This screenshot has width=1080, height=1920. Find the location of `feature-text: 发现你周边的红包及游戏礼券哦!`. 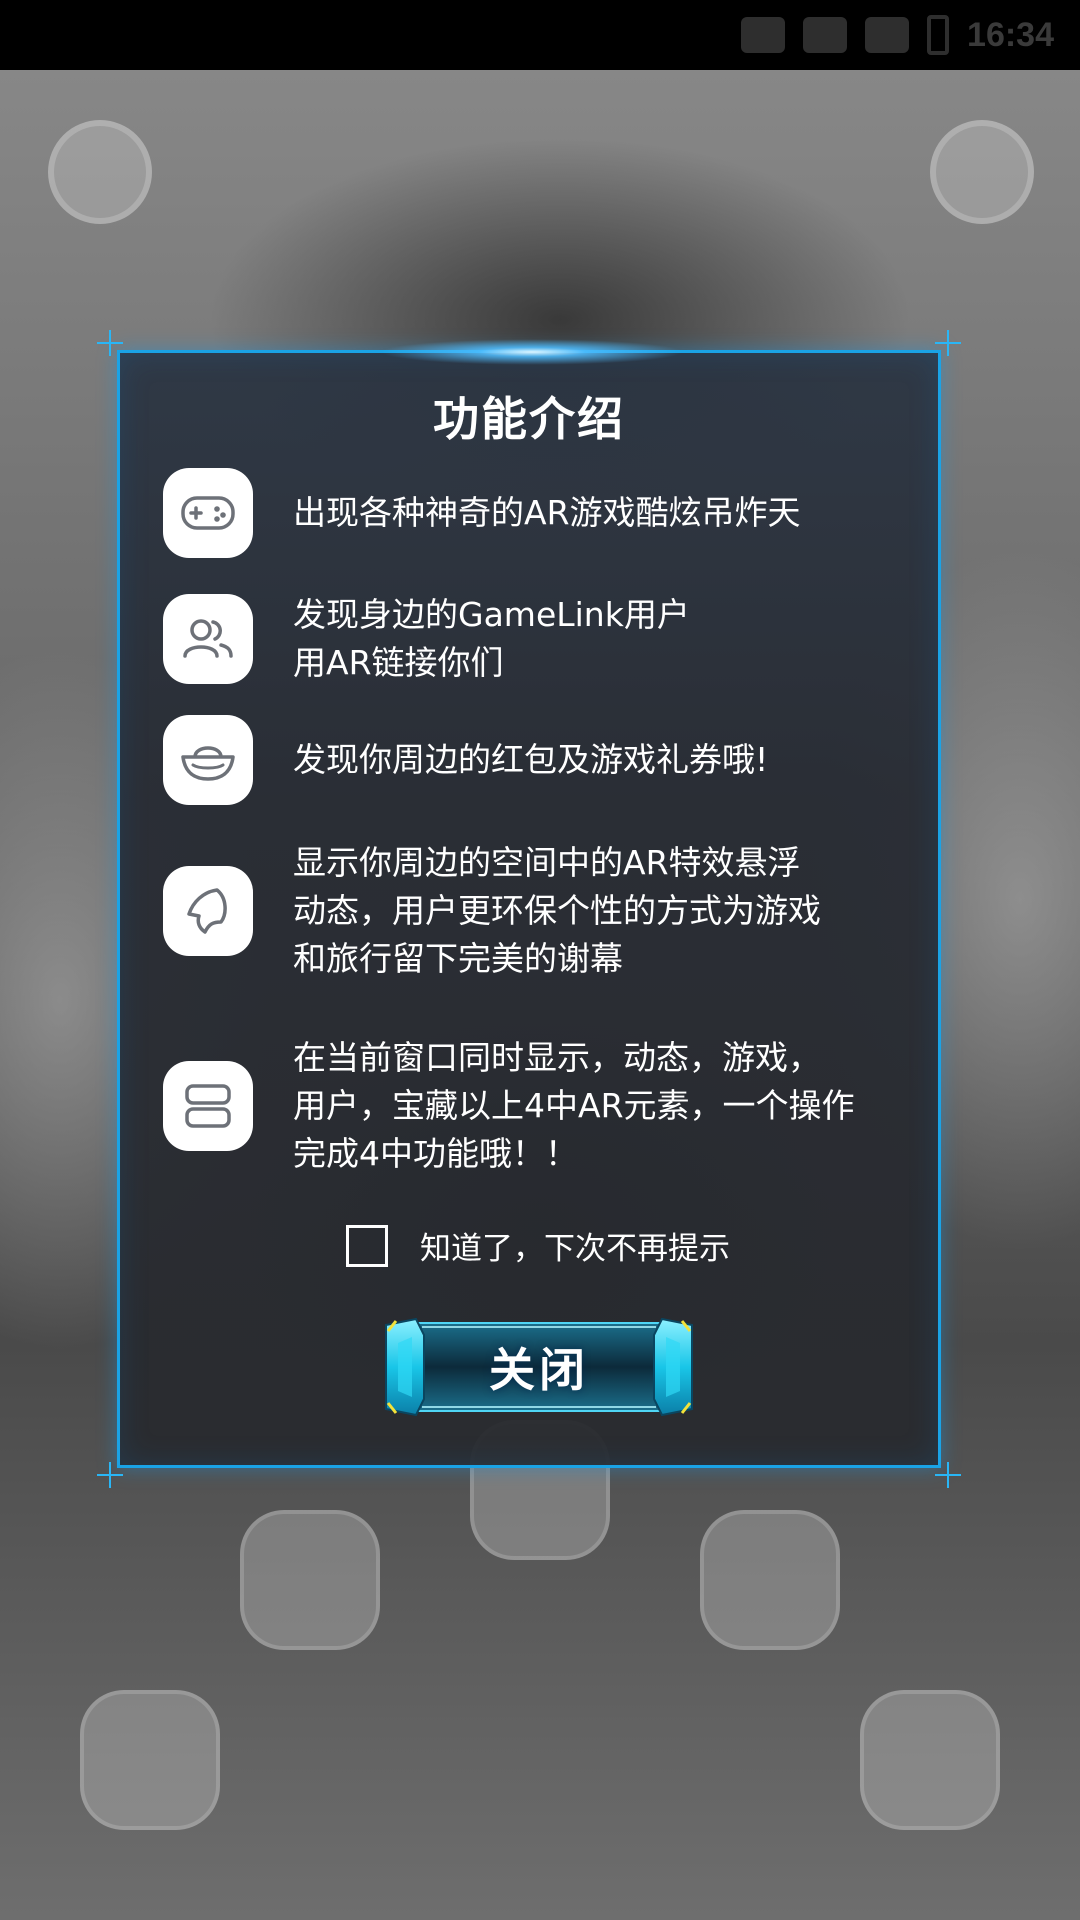

feature-text: 发现你周边的红包及游戏礼券哦! is located at coordinates (530, 760).